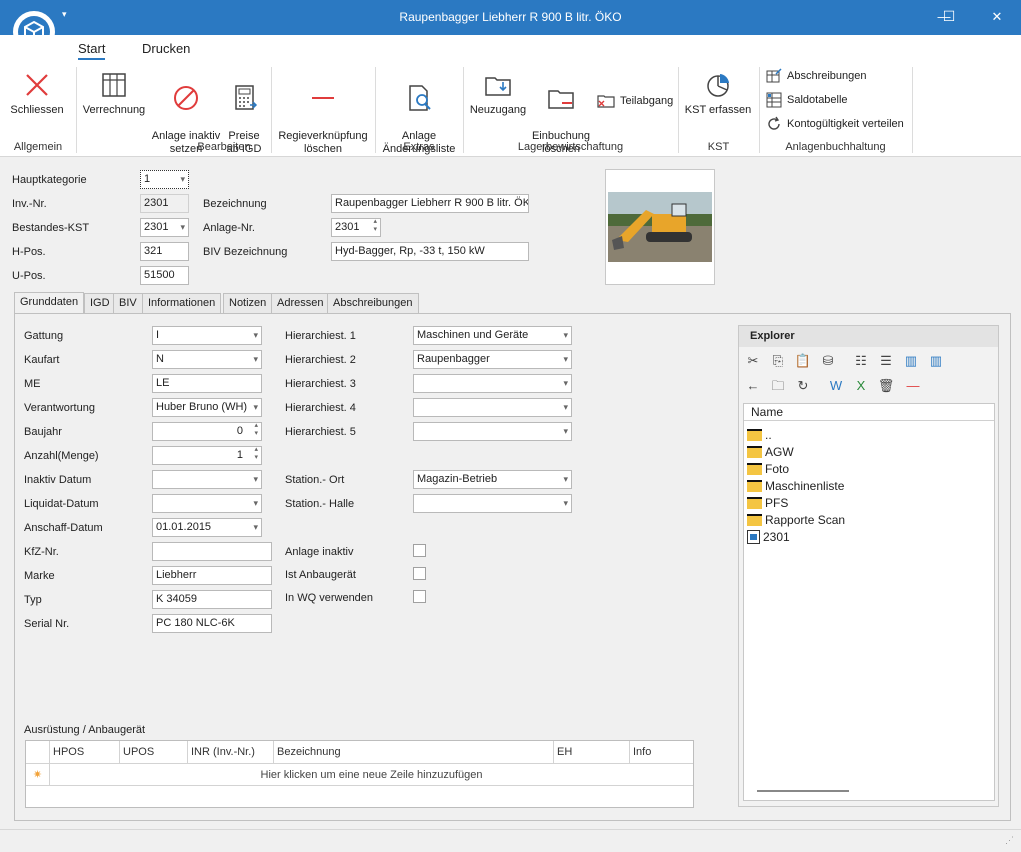  What do you see at coordinates (207, 503) in the screenshot?
I see `liquidat-datum-picker` at bounding box center [207, 503].